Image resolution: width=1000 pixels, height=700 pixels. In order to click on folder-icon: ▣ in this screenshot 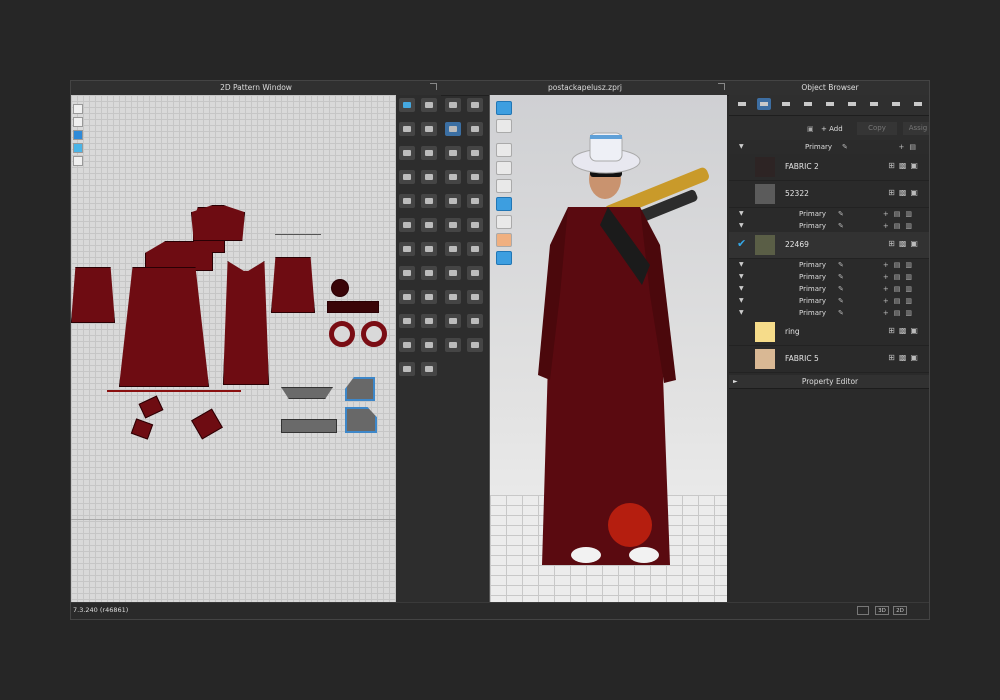, I will do `click(810, 129)`.